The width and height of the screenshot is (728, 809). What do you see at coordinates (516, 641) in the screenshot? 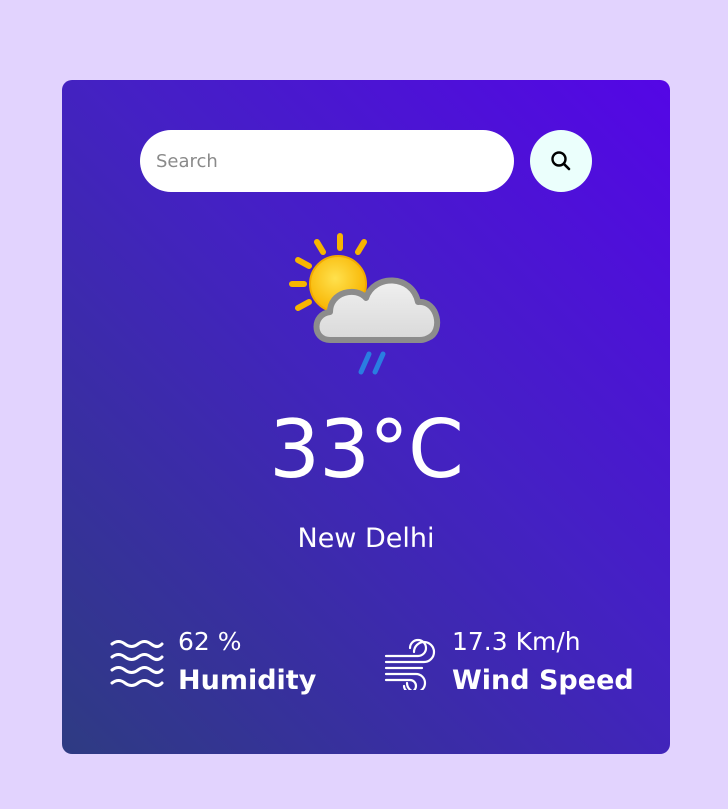
I see `wind-value: 17.3 Km/h` at bounding box center [516, 641].